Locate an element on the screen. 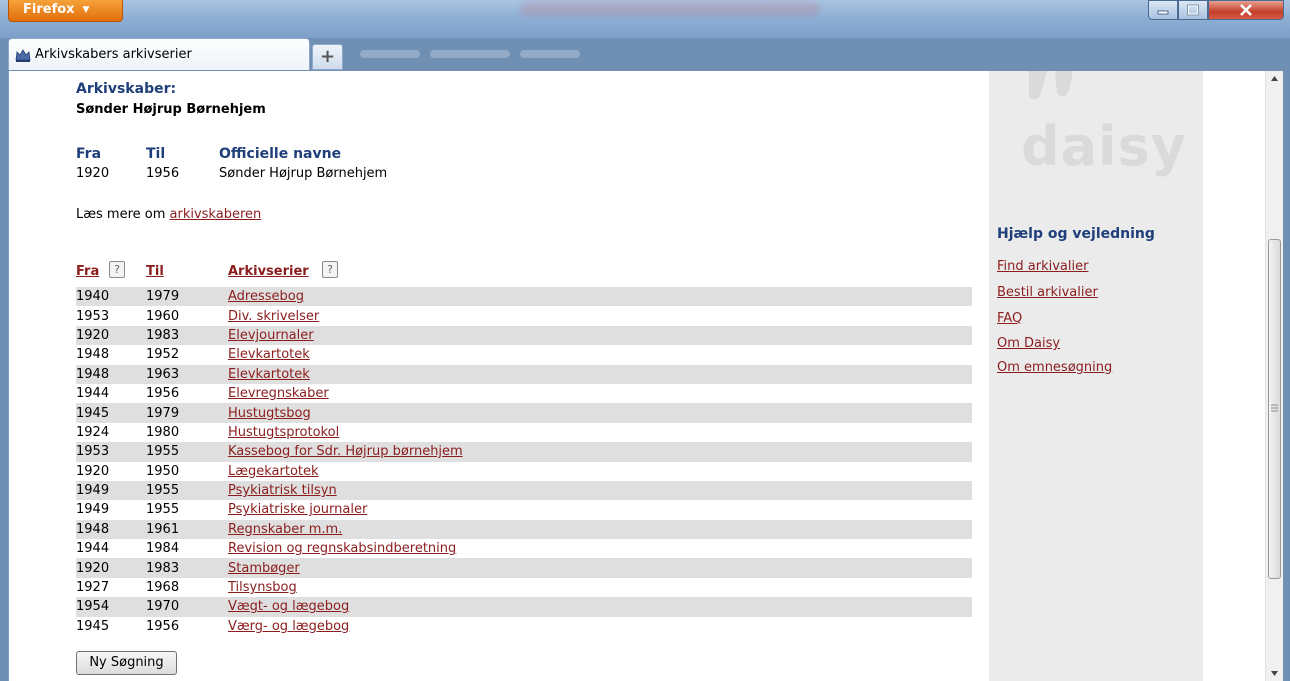 The height and width of the screenshot is (681, 1290). grip-icon is located at coordinates (1274, 408).